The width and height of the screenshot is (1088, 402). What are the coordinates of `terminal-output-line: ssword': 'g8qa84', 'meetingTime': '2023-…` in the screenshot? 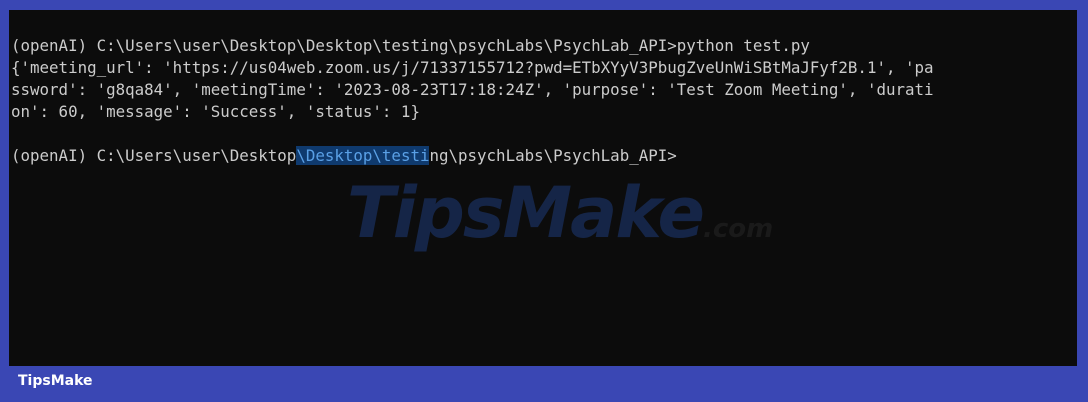 It's located at (472, 89).